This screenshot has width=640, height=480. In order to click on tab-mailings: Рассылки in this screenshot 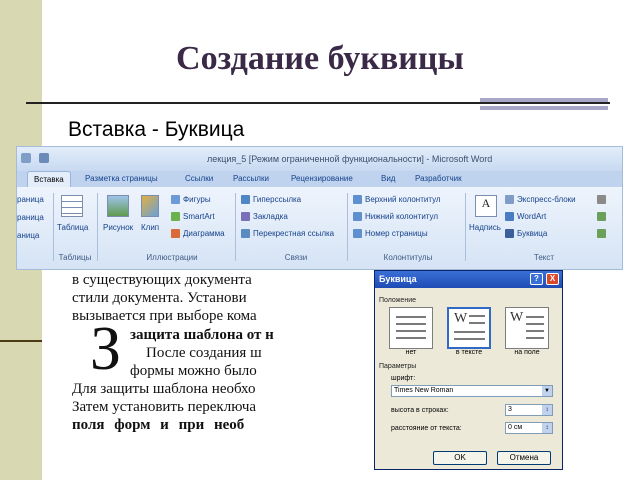, I will do `click(251, 178)`.